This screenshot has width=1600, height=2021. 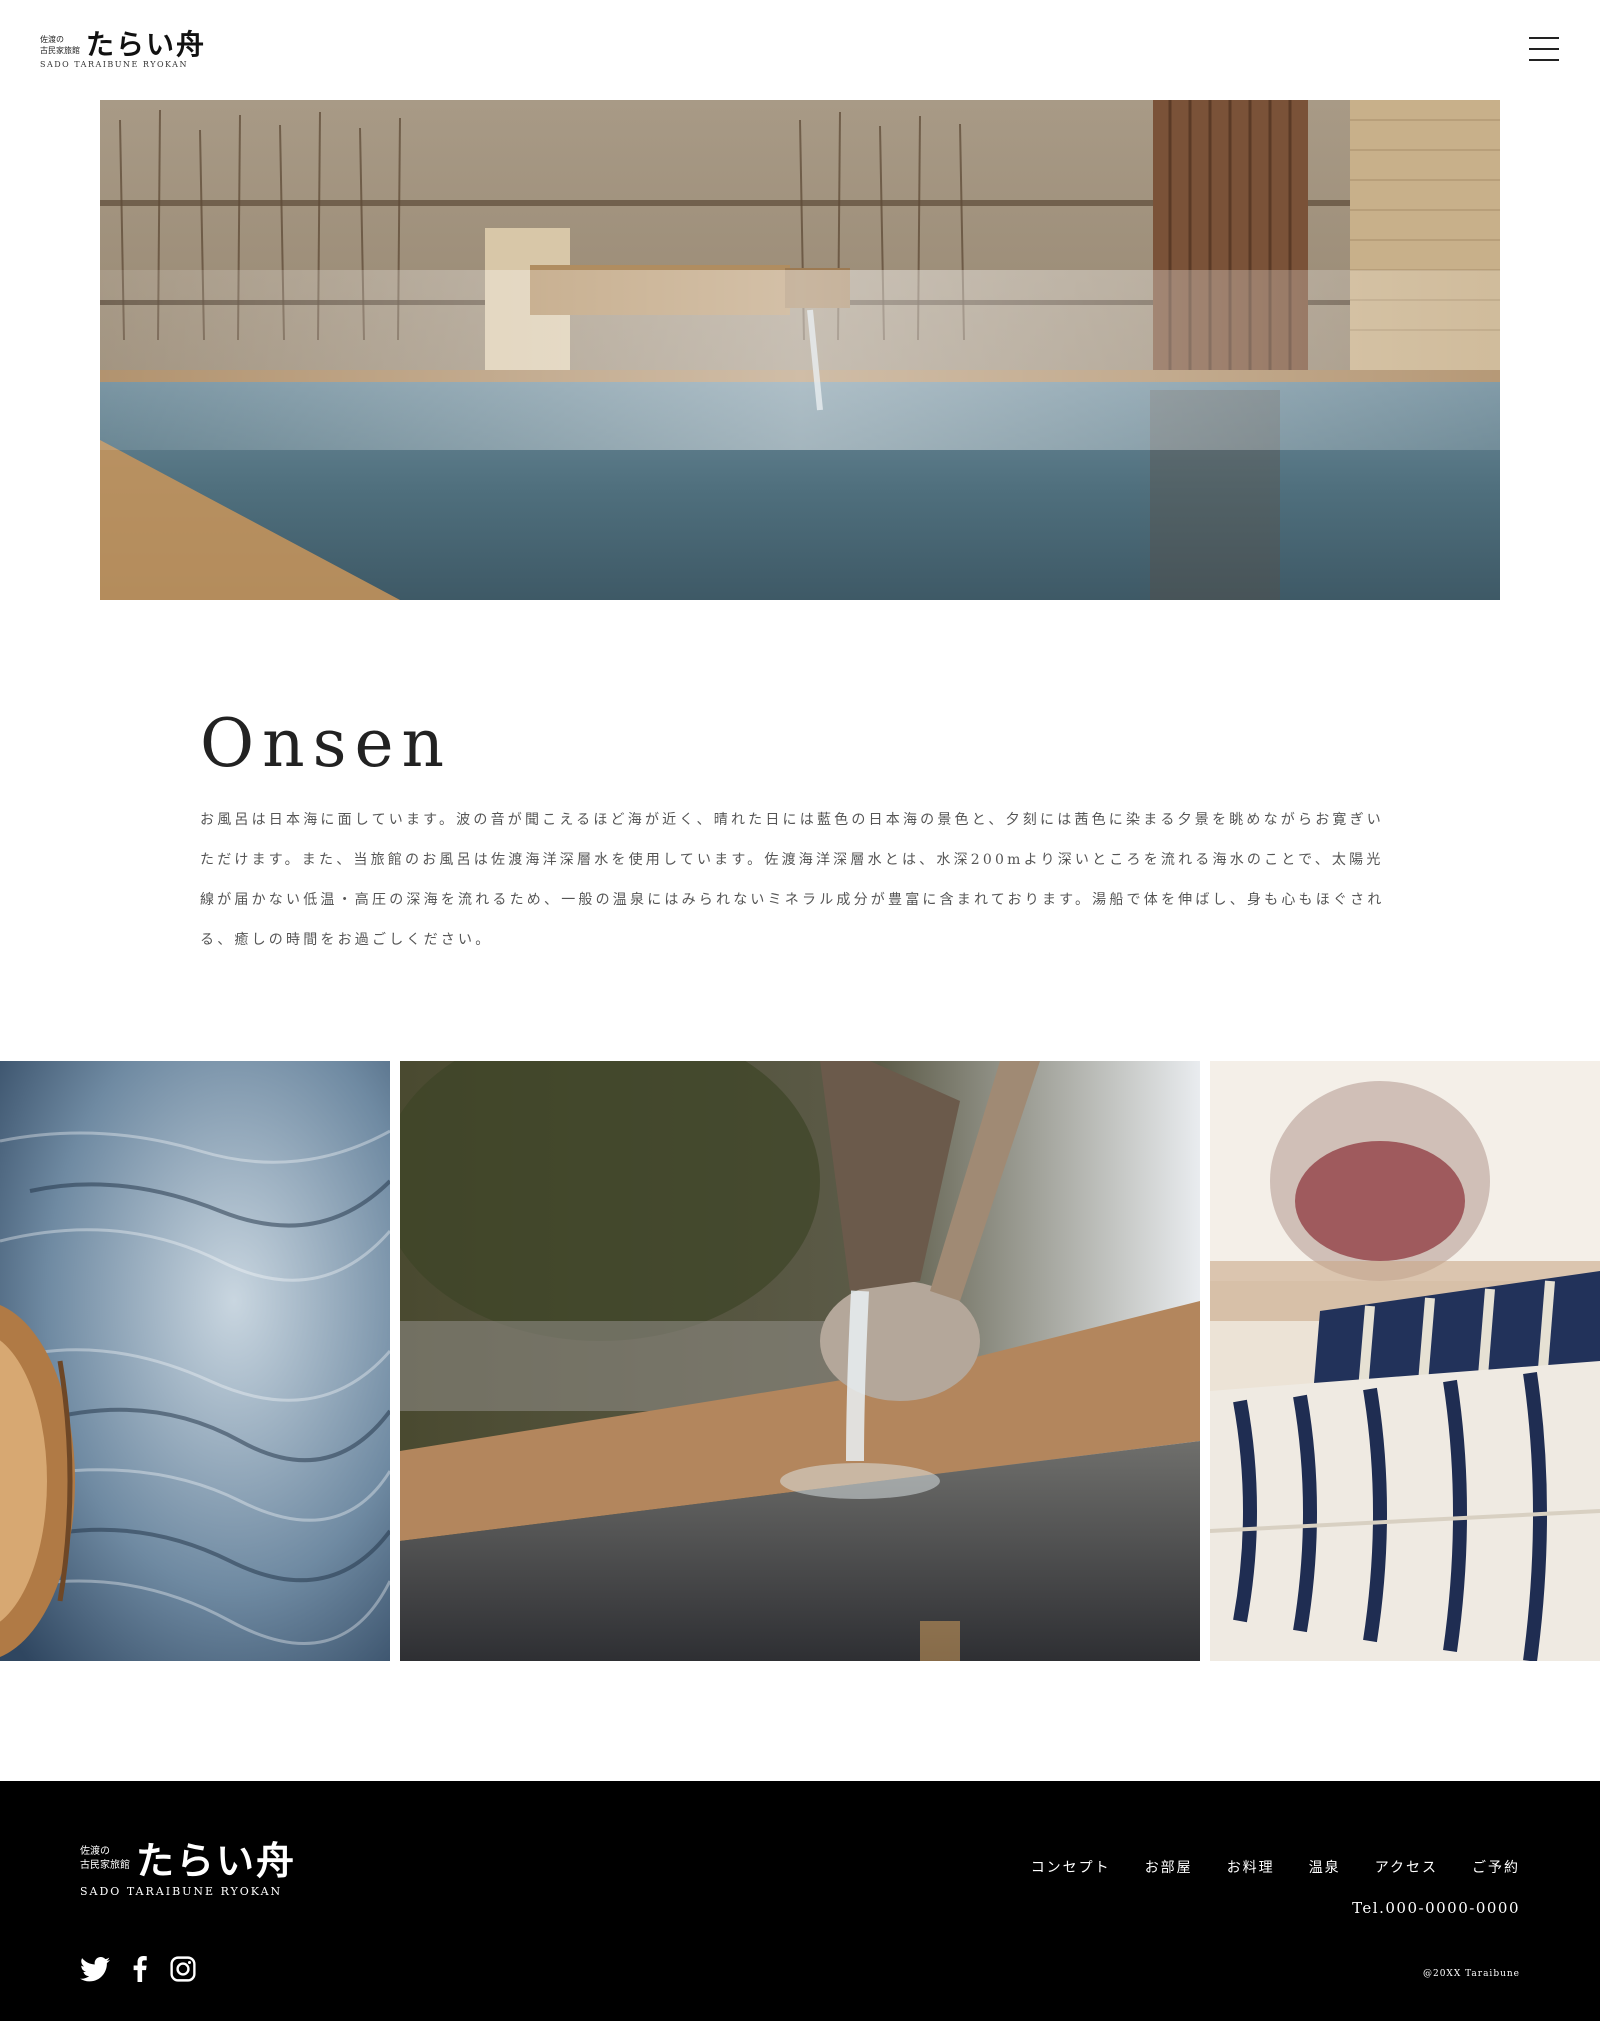 What do you see at coordinates (1169, 1867) in the screenshot?
I see `footer-nav-rooms: お部屋` at bounding box center [1169, 1867].